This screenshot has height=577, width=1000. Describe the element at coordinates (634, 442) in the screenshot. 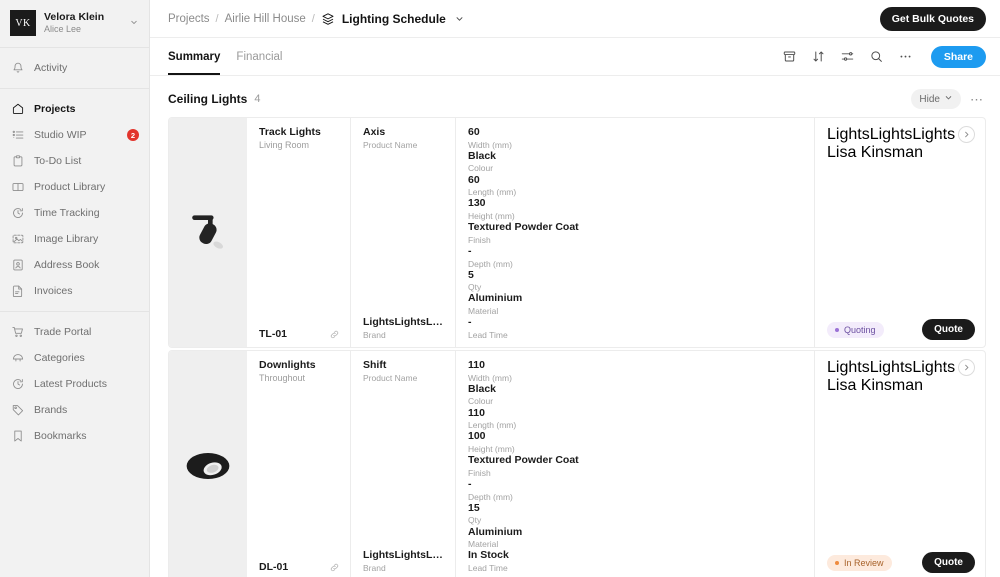

I see `height-field: 100 Height (mm)` at that location.